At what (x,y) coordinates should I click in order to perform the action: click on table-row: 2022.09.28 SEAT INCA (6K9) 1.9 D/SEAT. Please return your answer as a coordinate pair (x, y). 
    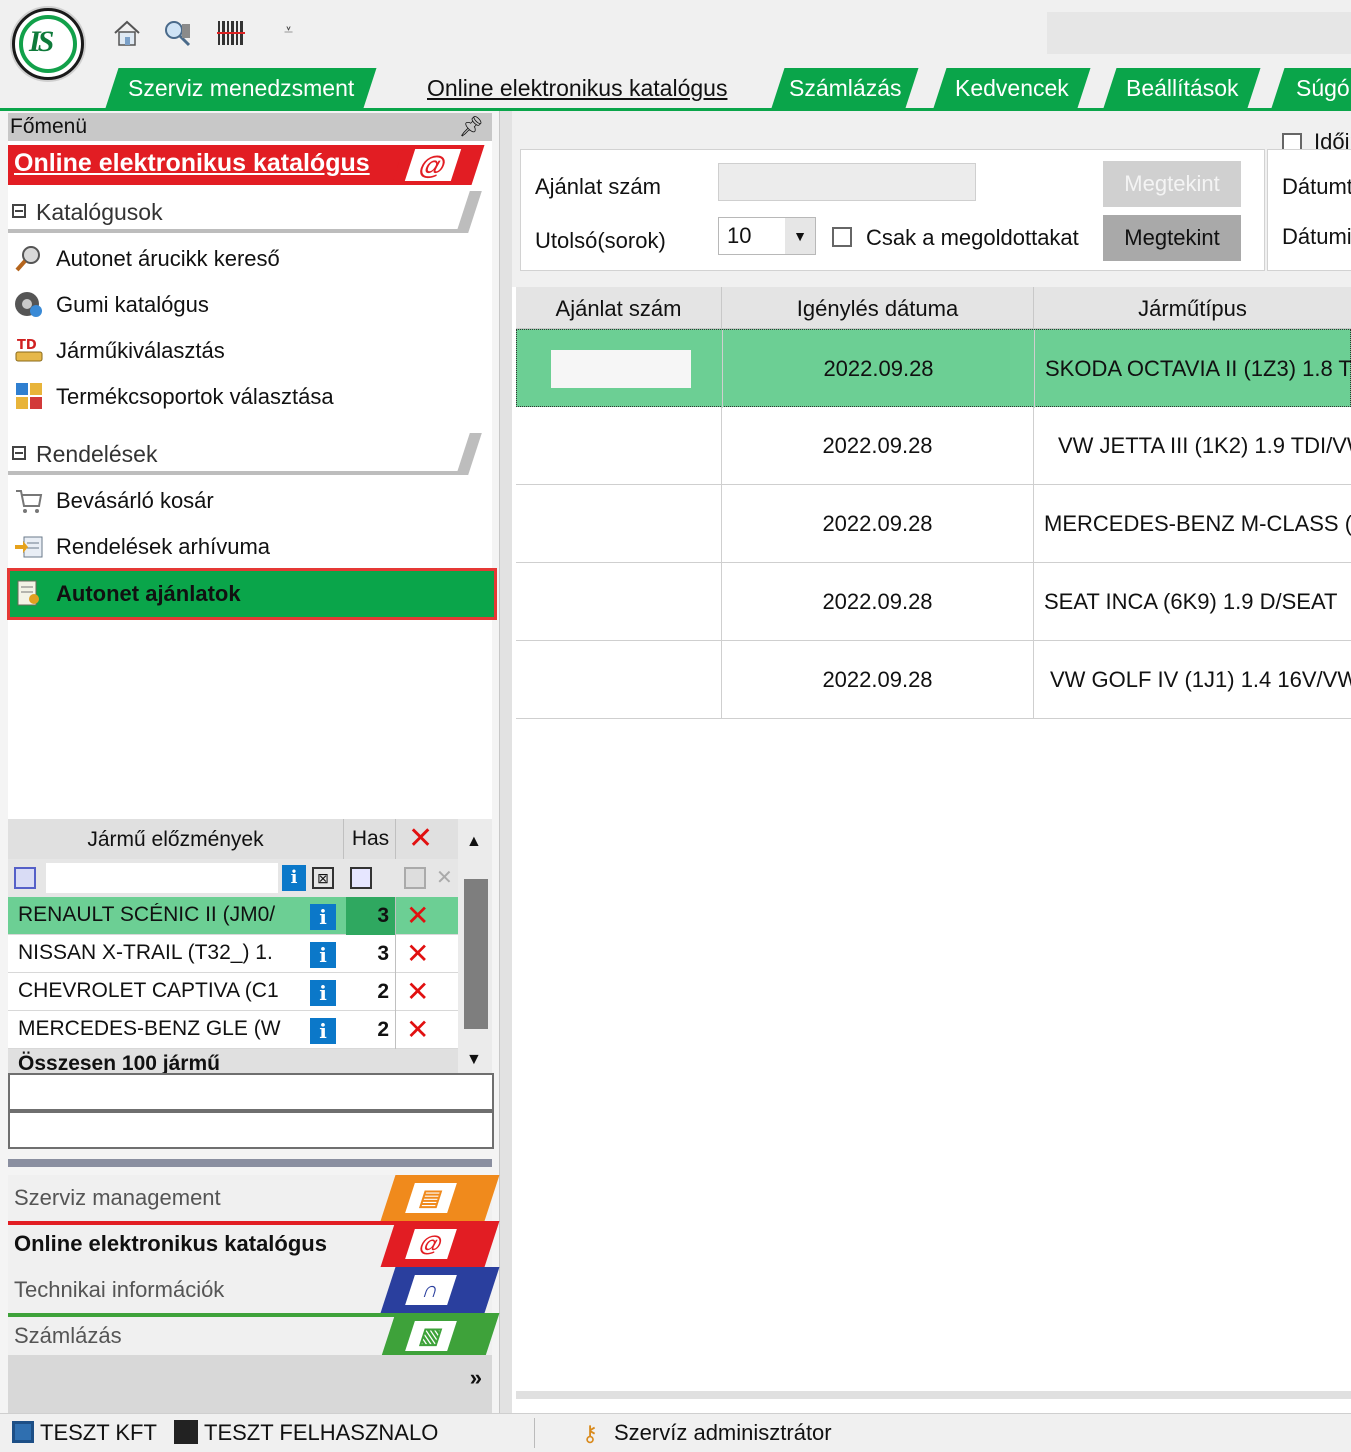
    Looking at the image, I should click on (933, 602).